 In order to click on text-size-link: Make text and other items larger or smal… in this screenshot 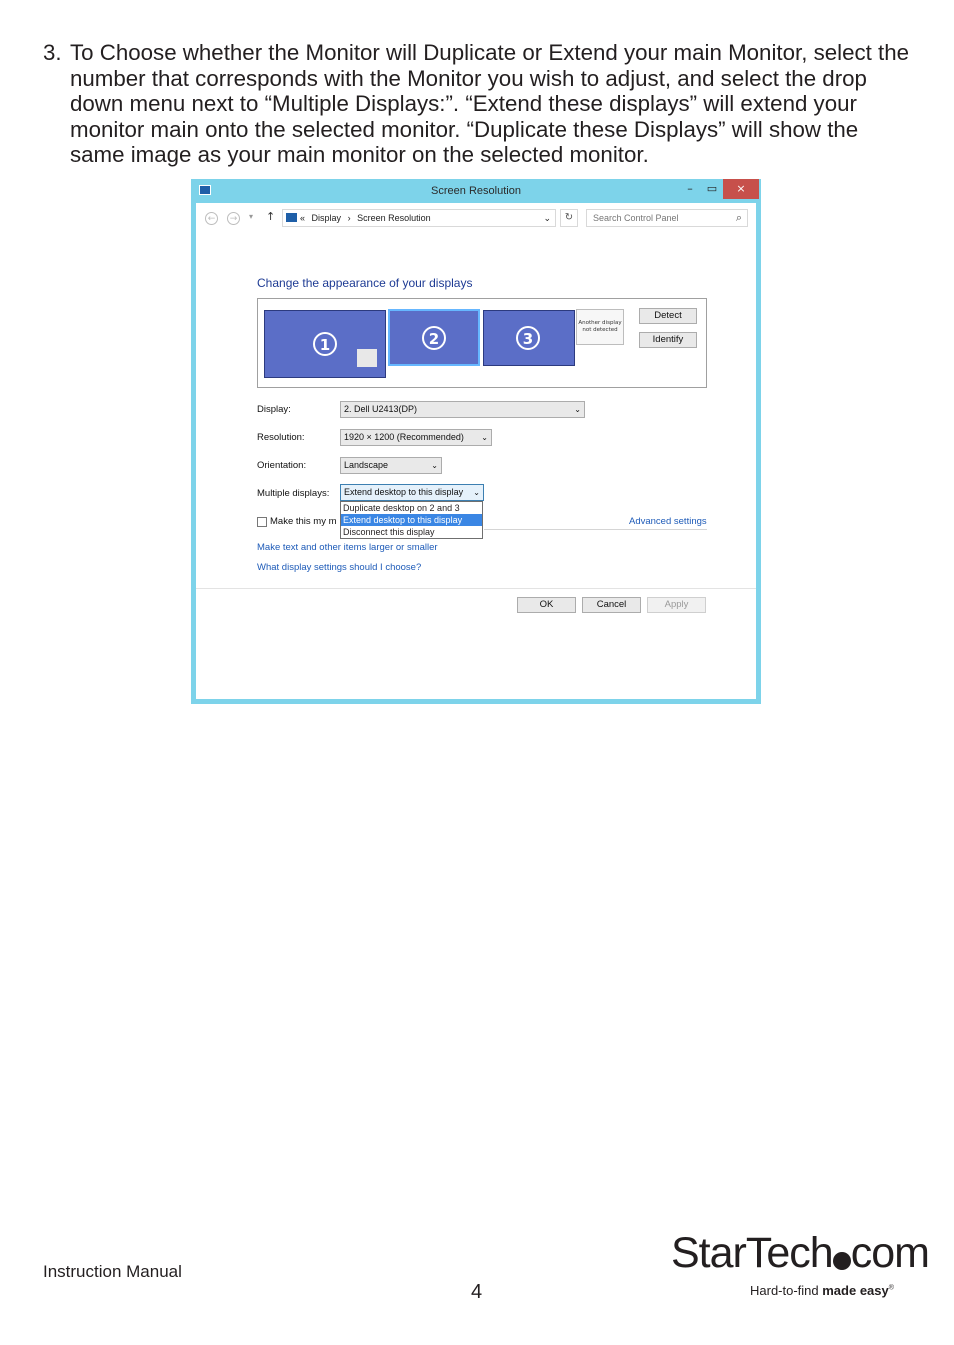, I will do `click(347, 547)`.